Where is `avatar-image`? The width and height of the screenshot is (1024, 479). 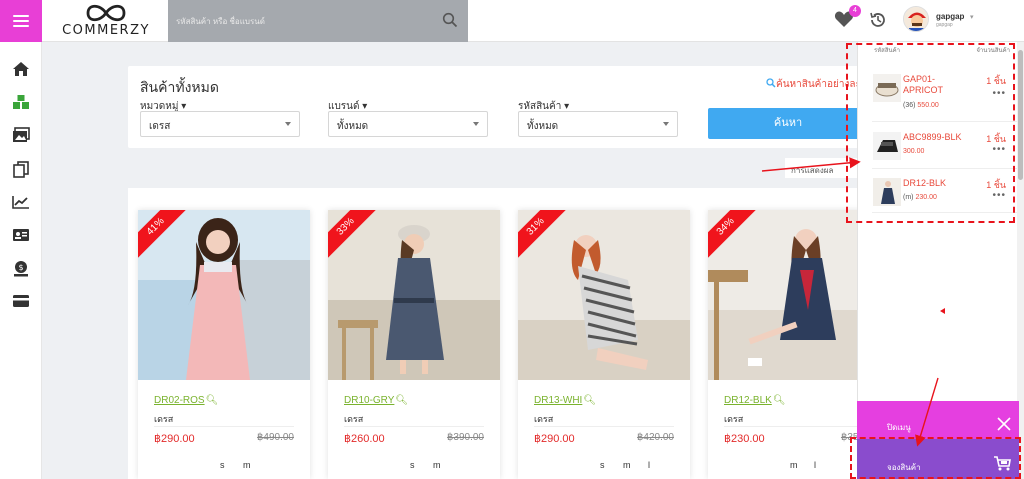
avatar-image is located at coordinates (916, 19).